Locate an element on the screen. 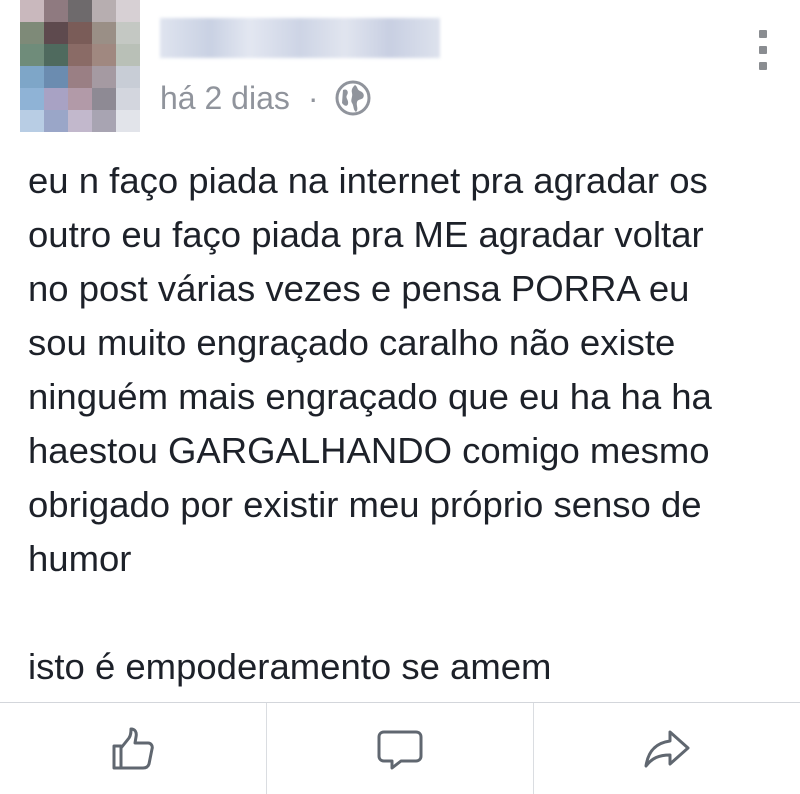 The width and height of the screenshot is (800, 794). comment-icon is located at coordinates (400, 749).